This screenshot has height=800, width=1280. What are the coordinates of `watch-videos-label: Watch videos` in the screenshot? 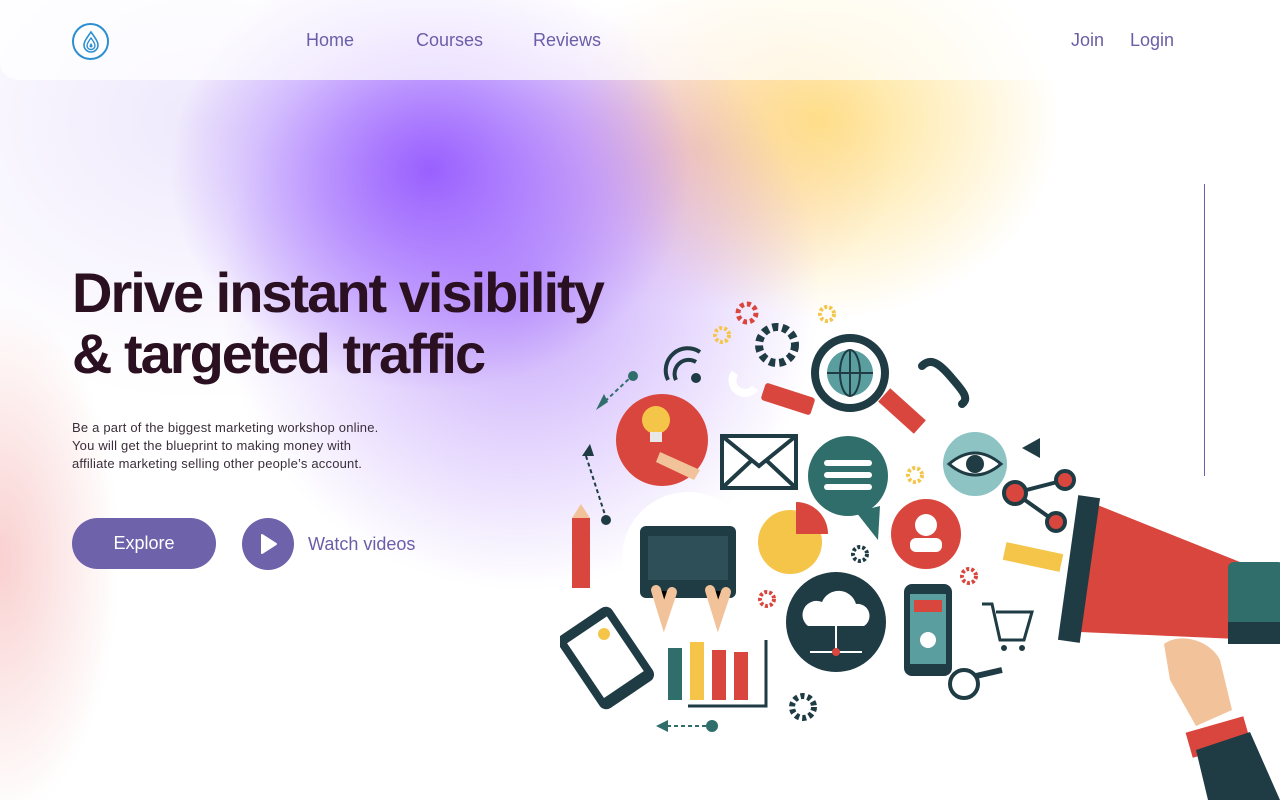 It's located at (362, 543).